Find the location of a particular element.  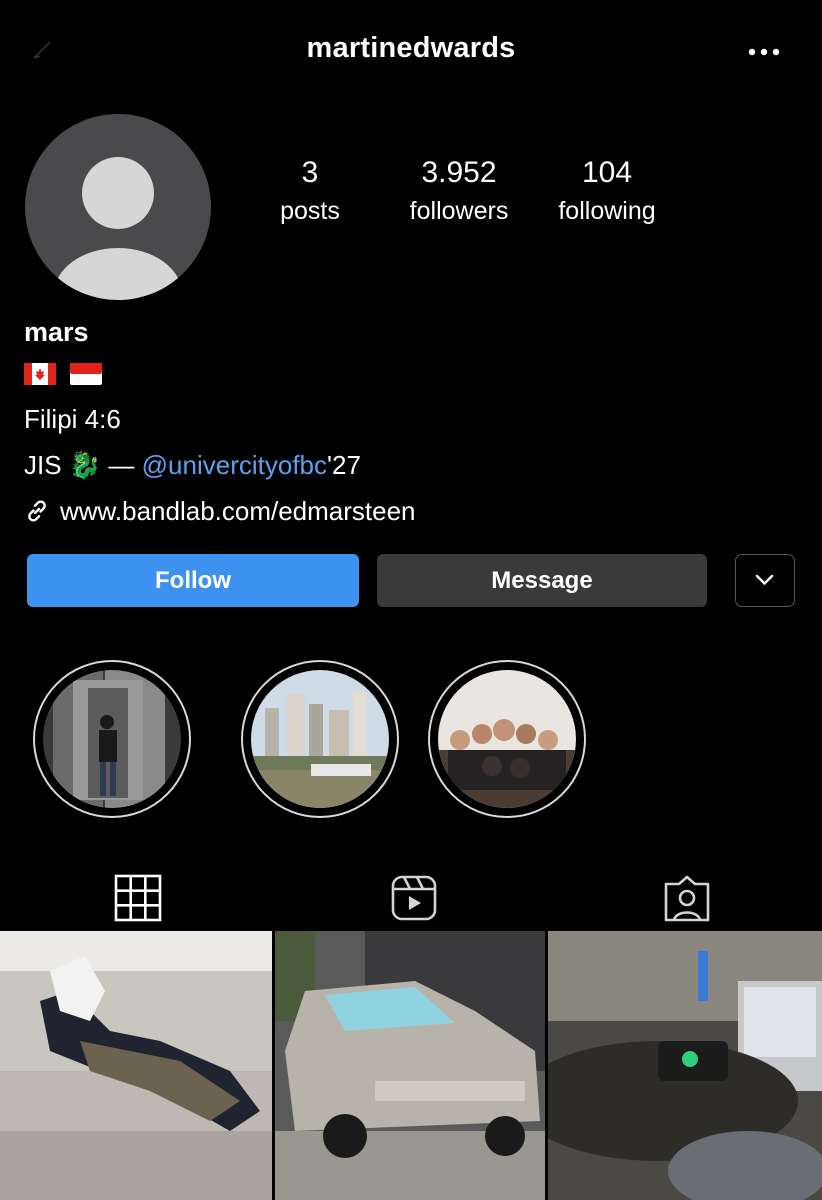

post-couch-image is located at coordinates (136, 1065).